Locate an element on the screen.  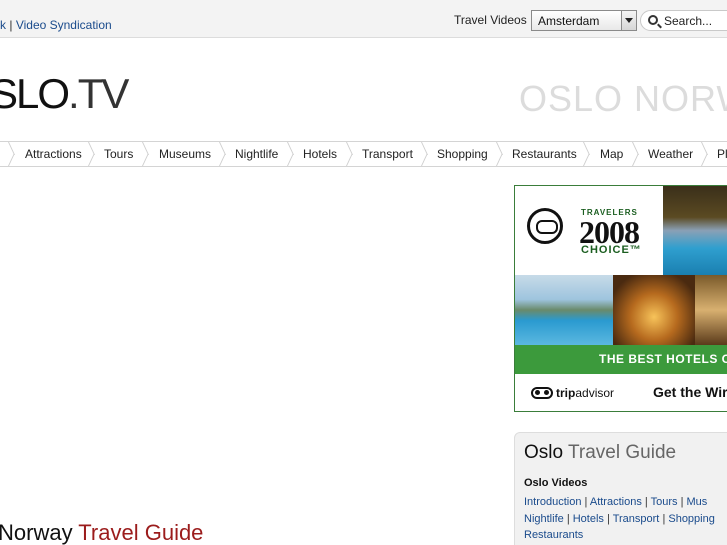
infinity-pool-photo is located at coordinates (564, 310).